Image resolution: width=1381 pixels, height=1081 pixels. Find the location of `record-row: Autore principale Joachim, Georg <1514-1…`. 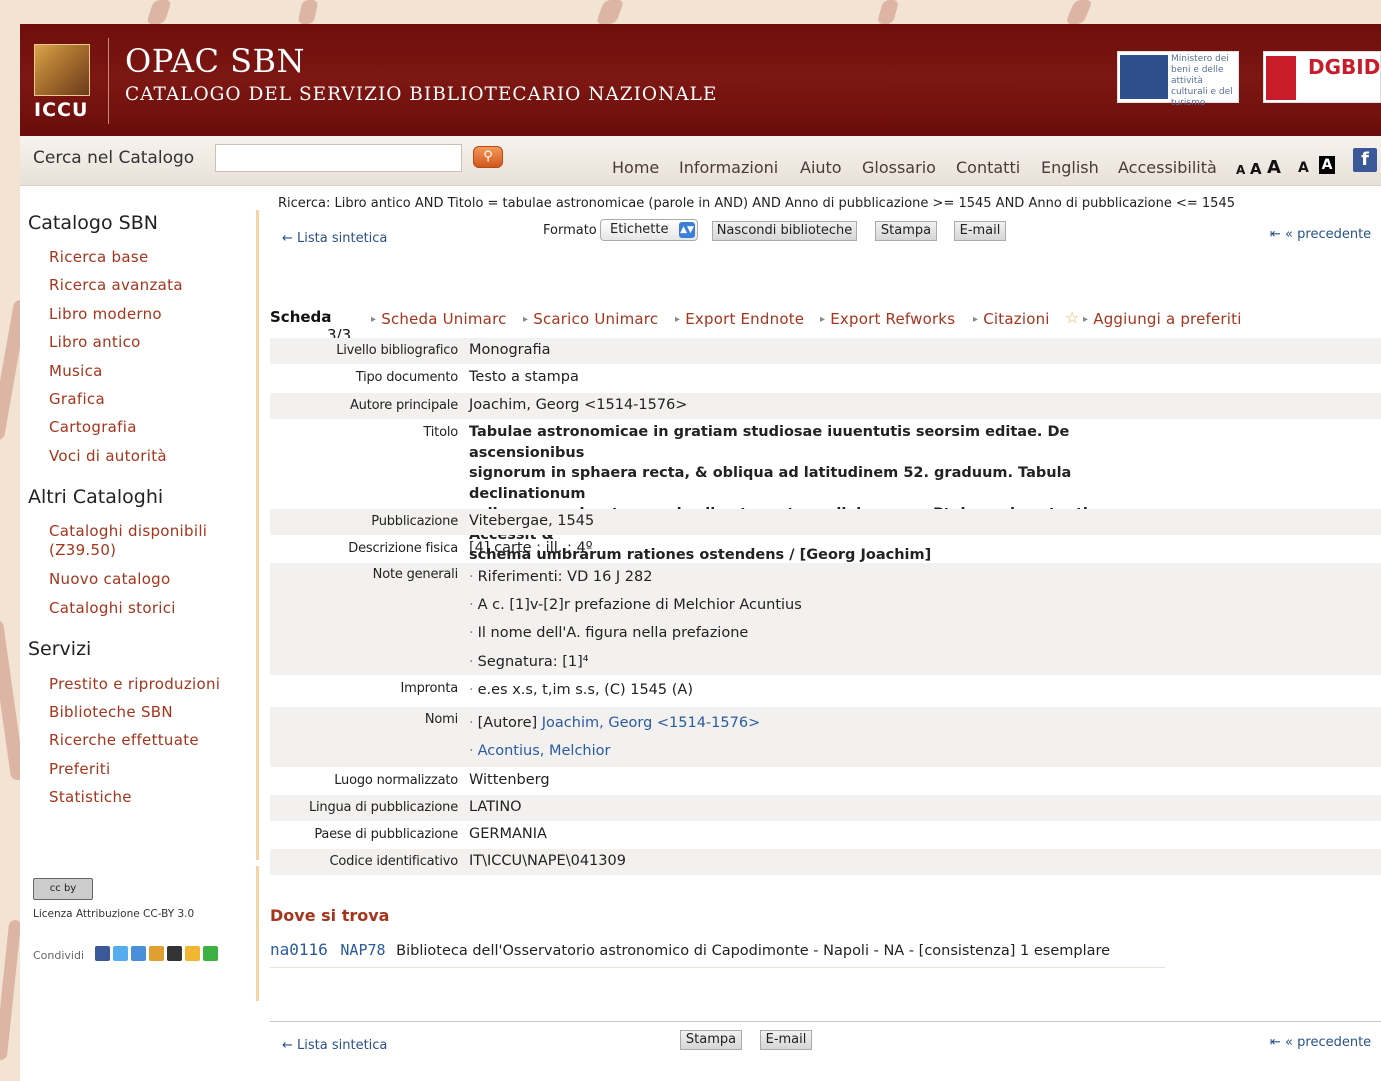

record-row: Autore principale Joachim, Georg <1514-1… is located at coordinates (825, 406).